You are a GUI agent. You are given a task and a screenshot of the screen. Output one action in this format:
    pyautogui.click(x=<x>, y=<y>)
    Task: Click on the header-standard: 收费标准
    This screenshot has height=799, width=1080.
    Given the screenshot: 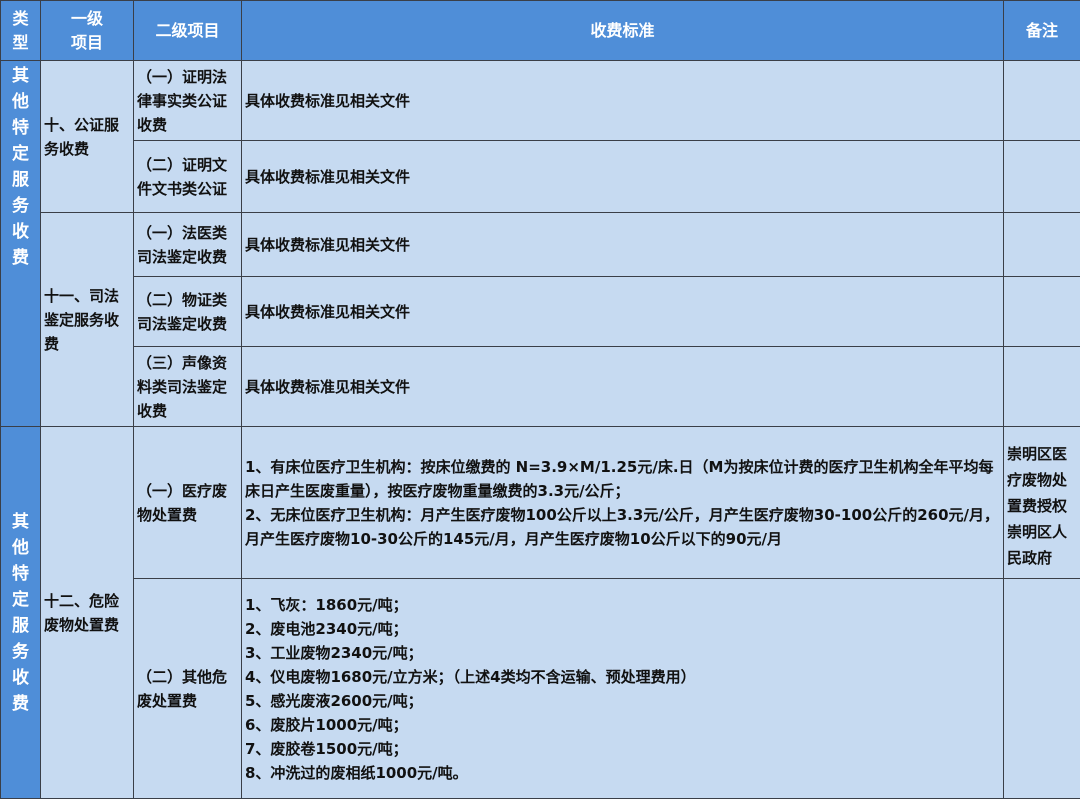 What is the action you would take?
    pyautogui.click(x=622, y=30)
    